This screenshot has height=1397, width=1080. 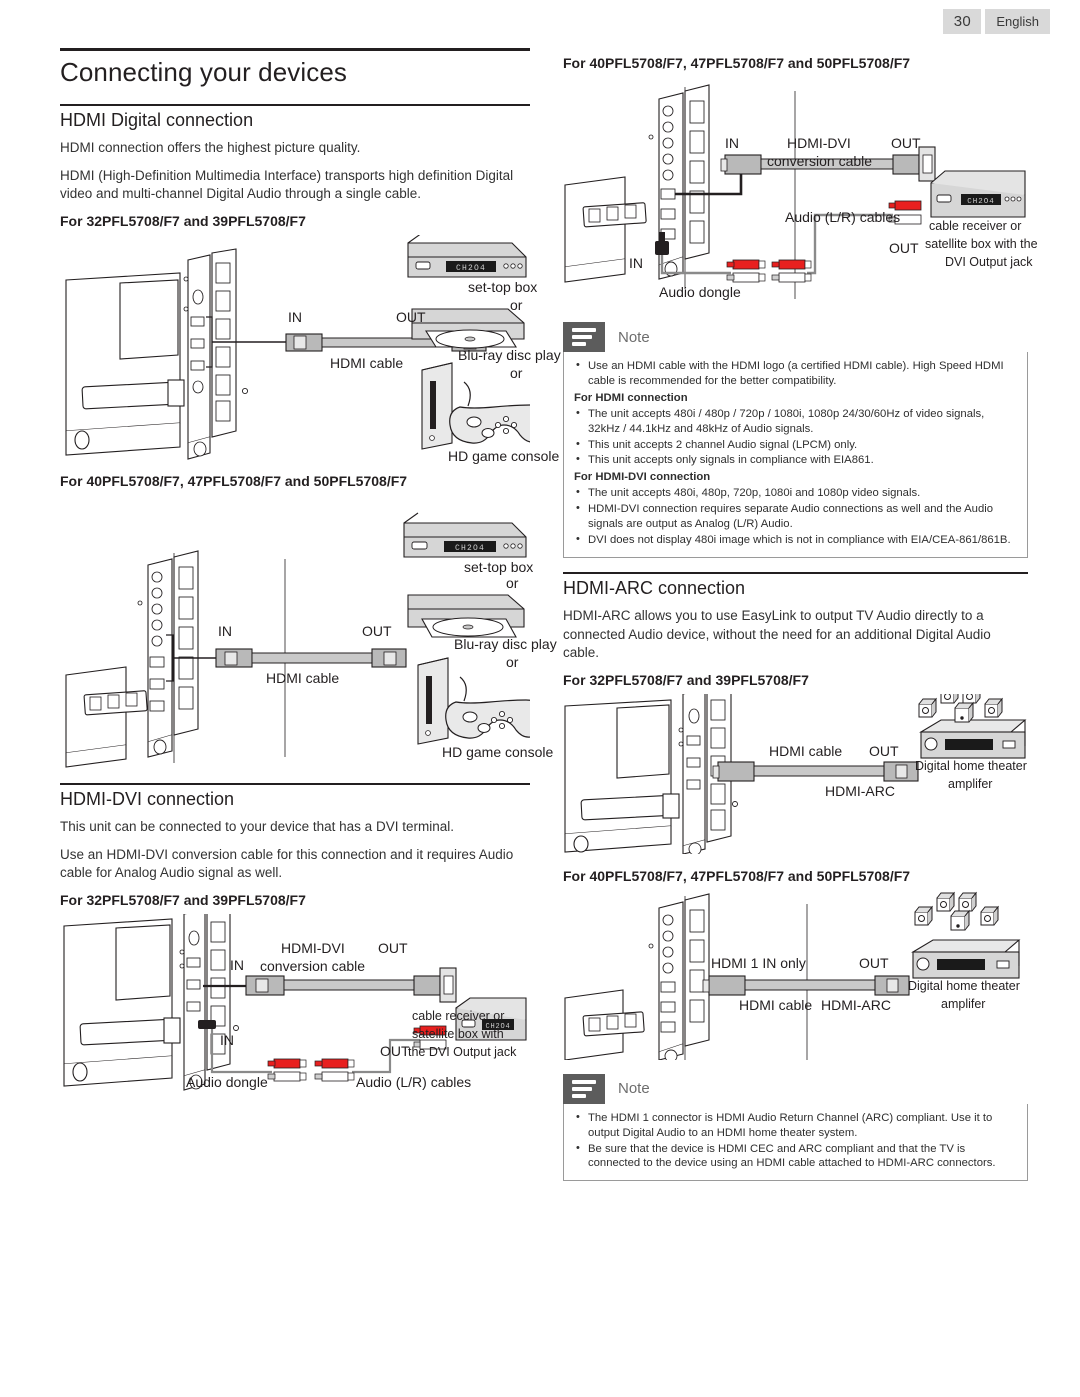 I want to click on label-hdmi-dvi-l2-32: conversion cable, so click(x=313, y=965).